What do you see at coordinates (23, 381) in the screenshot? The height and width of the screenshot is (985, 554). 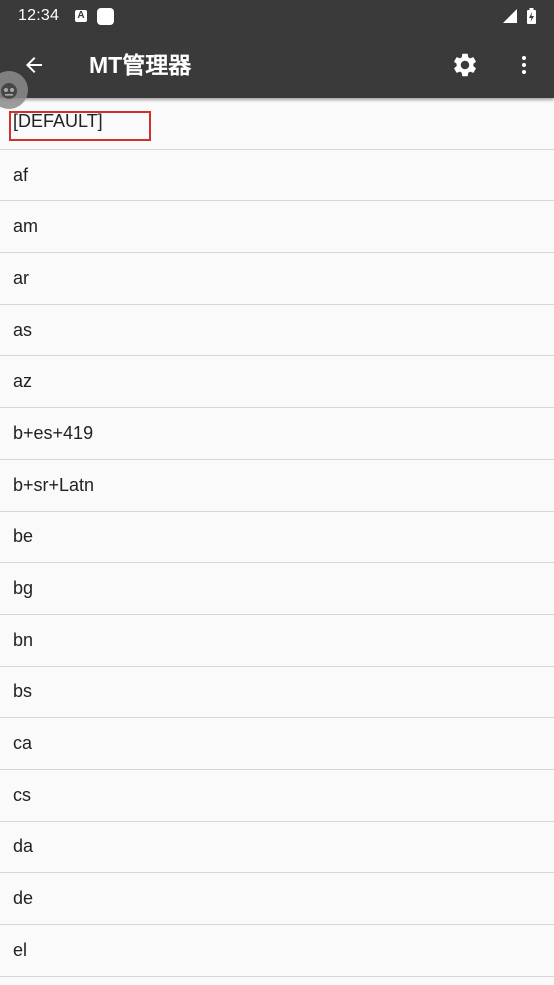 I see `list-item-label: az` at bounding box center [23, 381].